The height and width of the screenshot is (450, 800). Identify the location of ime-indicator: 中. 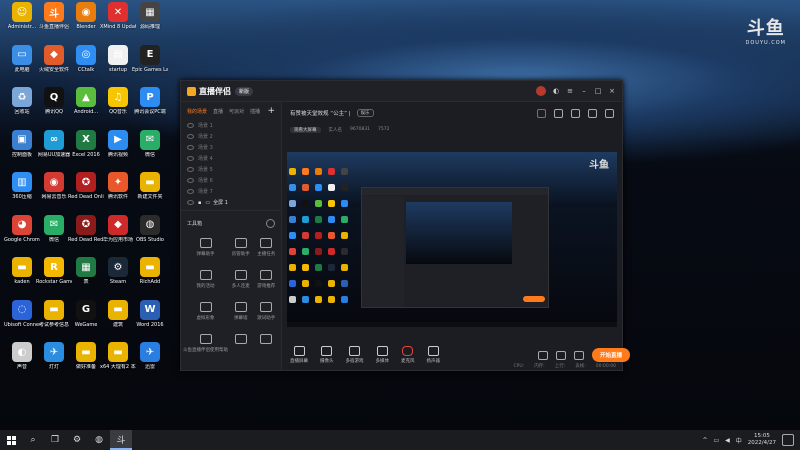
(739, 440).